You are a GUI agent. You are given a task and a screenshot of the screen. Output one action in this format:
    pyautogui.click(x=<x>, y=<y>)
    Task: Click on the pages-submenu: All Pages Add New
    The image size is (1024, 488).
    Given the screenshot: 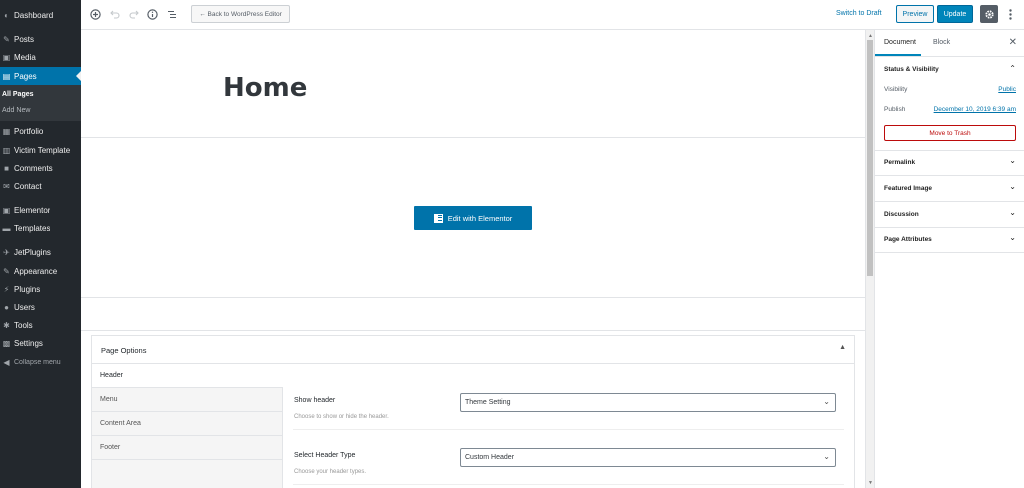 What is the action you would take?
    pyautogui.click(x=40, y=103)
    